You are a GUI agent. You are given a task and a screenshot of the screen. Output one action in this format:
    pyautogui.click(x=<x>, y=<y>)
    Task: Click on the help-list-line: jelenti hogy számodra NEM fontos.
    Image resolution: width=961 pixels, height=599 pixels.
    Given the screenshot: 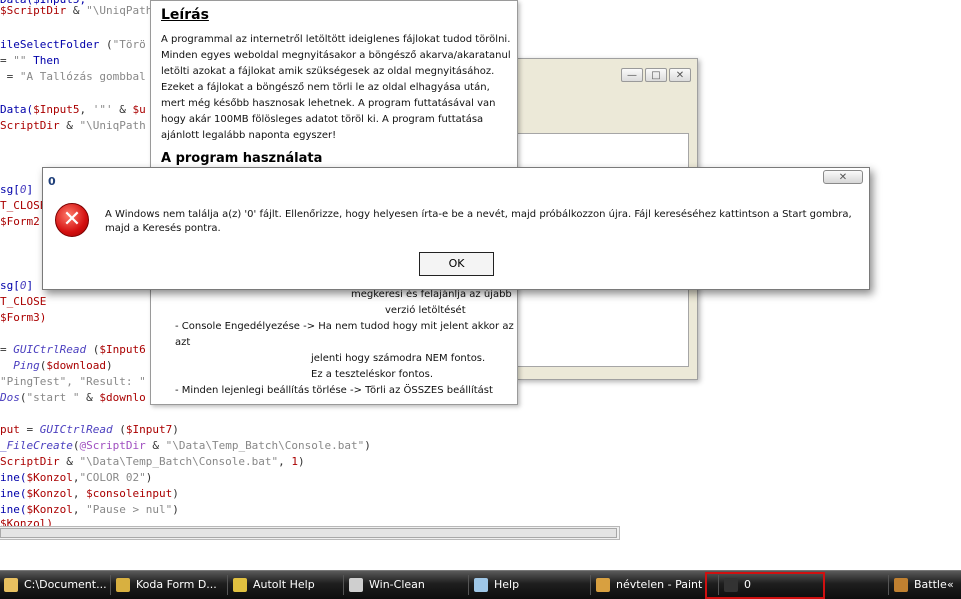 What is the action you would take?
    pyautogui.click(x=398, y=358)
    